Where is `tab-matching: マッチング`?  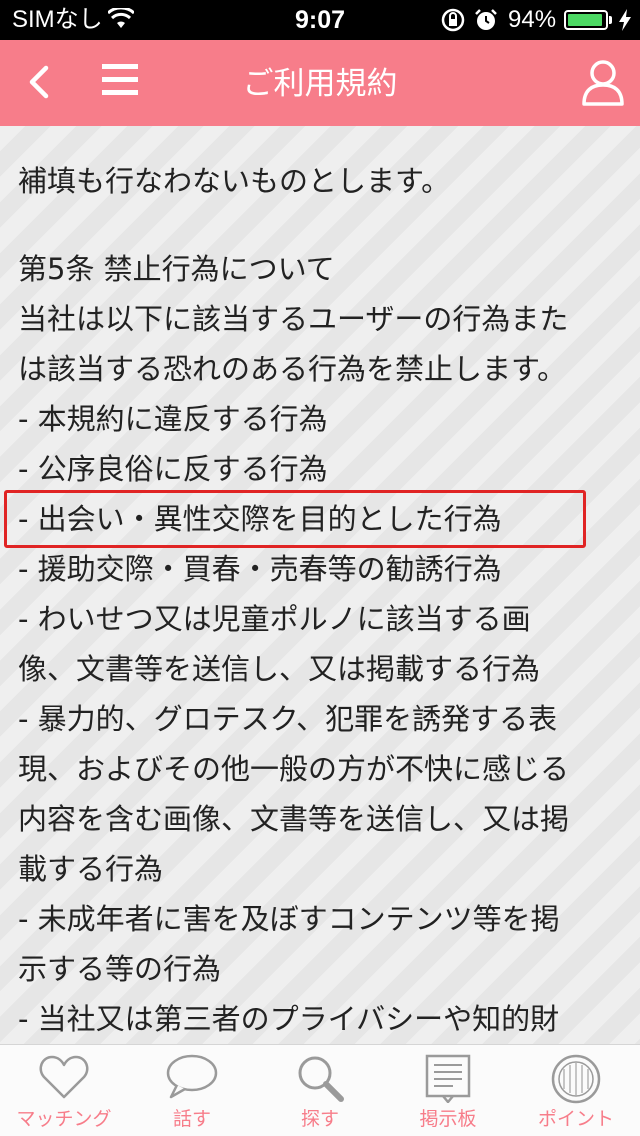 tab-matching: マッチング is located at coordinates (64, 1090).